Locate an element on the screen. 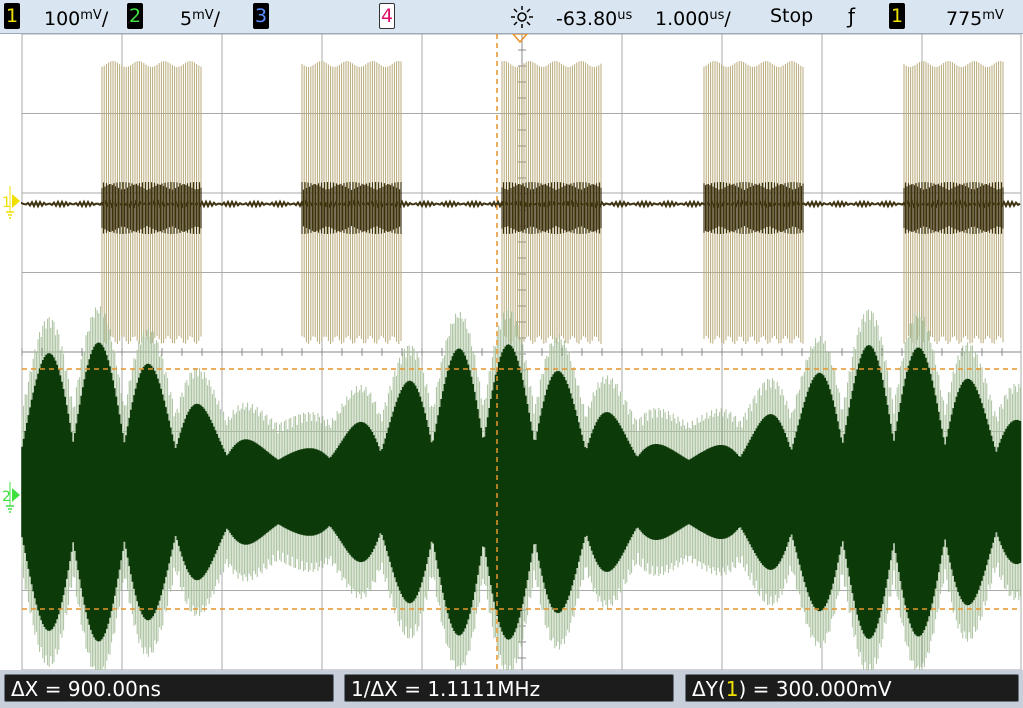 This screenshot has width=1023, height=708. channel-1-arrow-icon is located at coordinates (16, 201).